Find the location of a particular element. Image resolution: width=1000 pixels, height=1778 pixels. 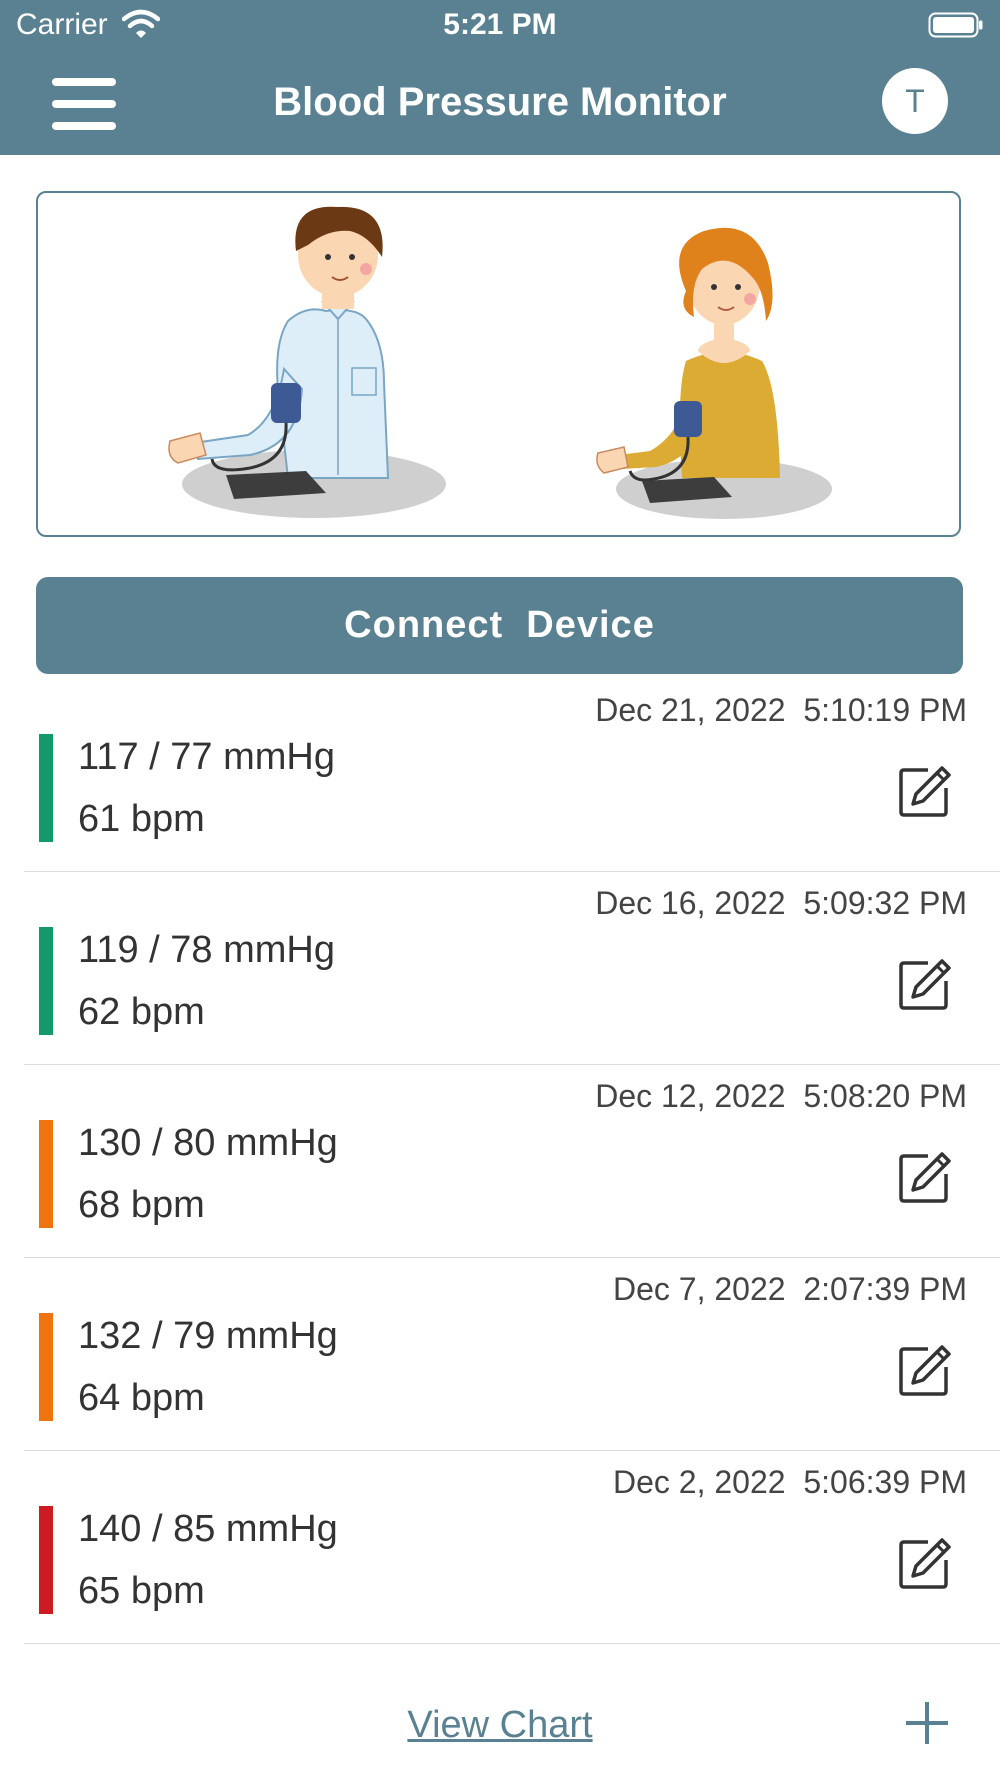

reading-pulse: 68 bpm is located at coordinates (141, 1205).